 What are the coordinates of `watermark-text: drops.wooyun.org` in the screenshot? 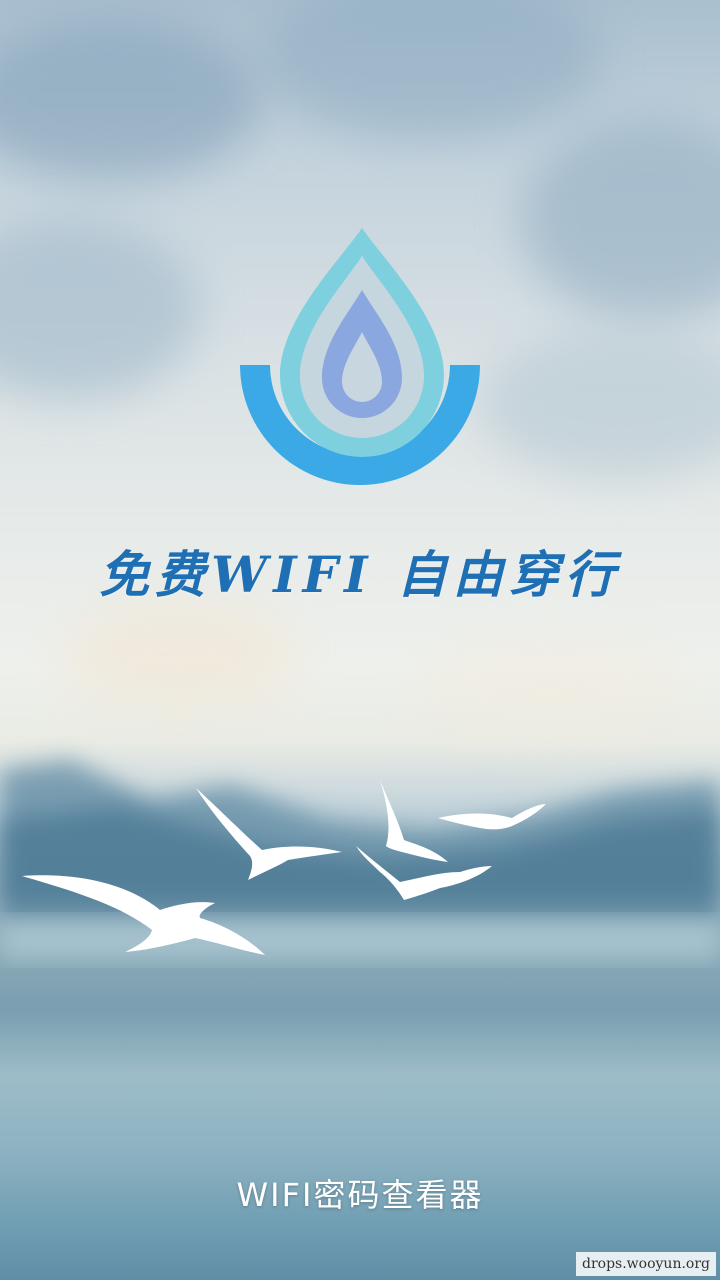 It's located at (646, 1264).